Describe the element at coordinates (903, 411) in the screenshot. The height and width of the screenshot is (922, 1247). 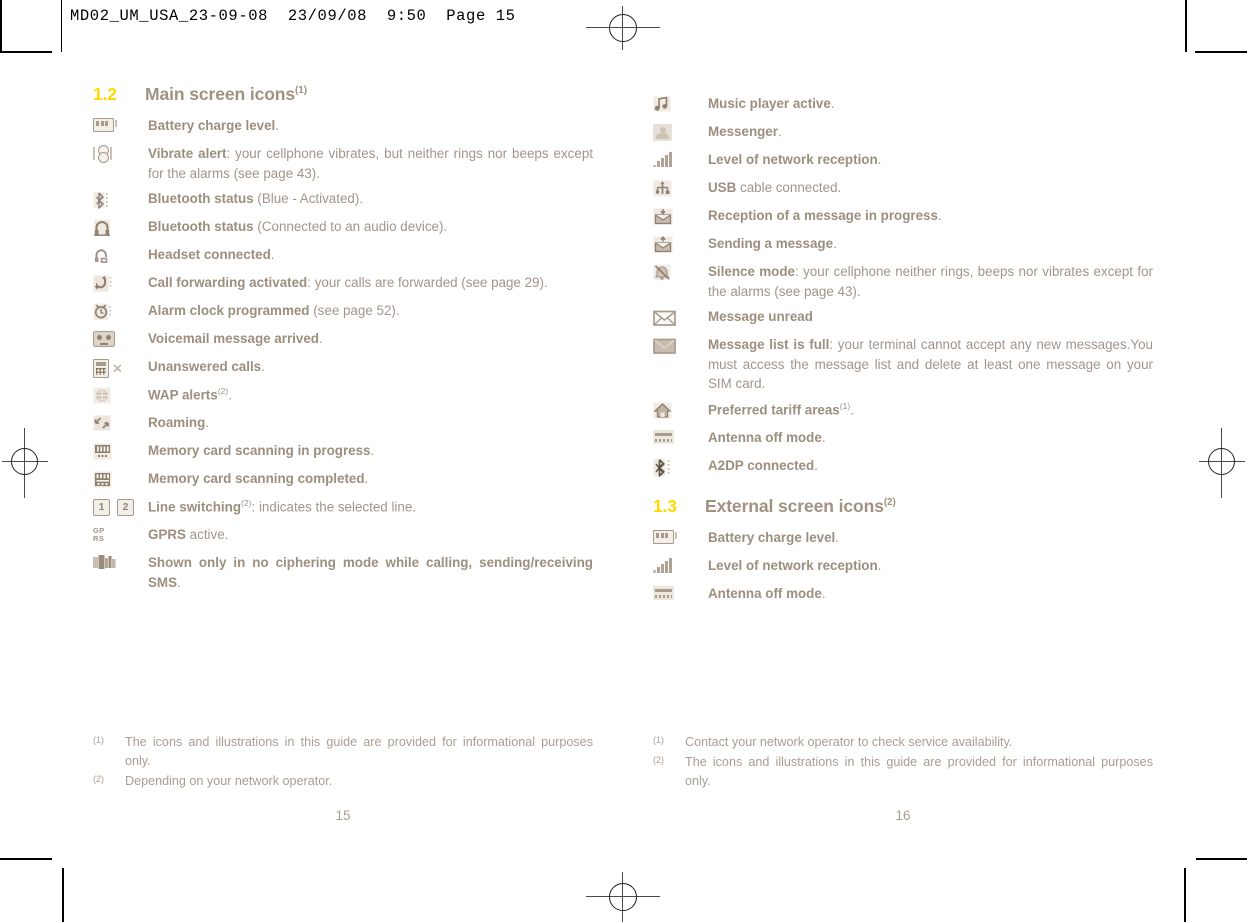
I see `list-item: Preferred tariff areas(1).` at that location.